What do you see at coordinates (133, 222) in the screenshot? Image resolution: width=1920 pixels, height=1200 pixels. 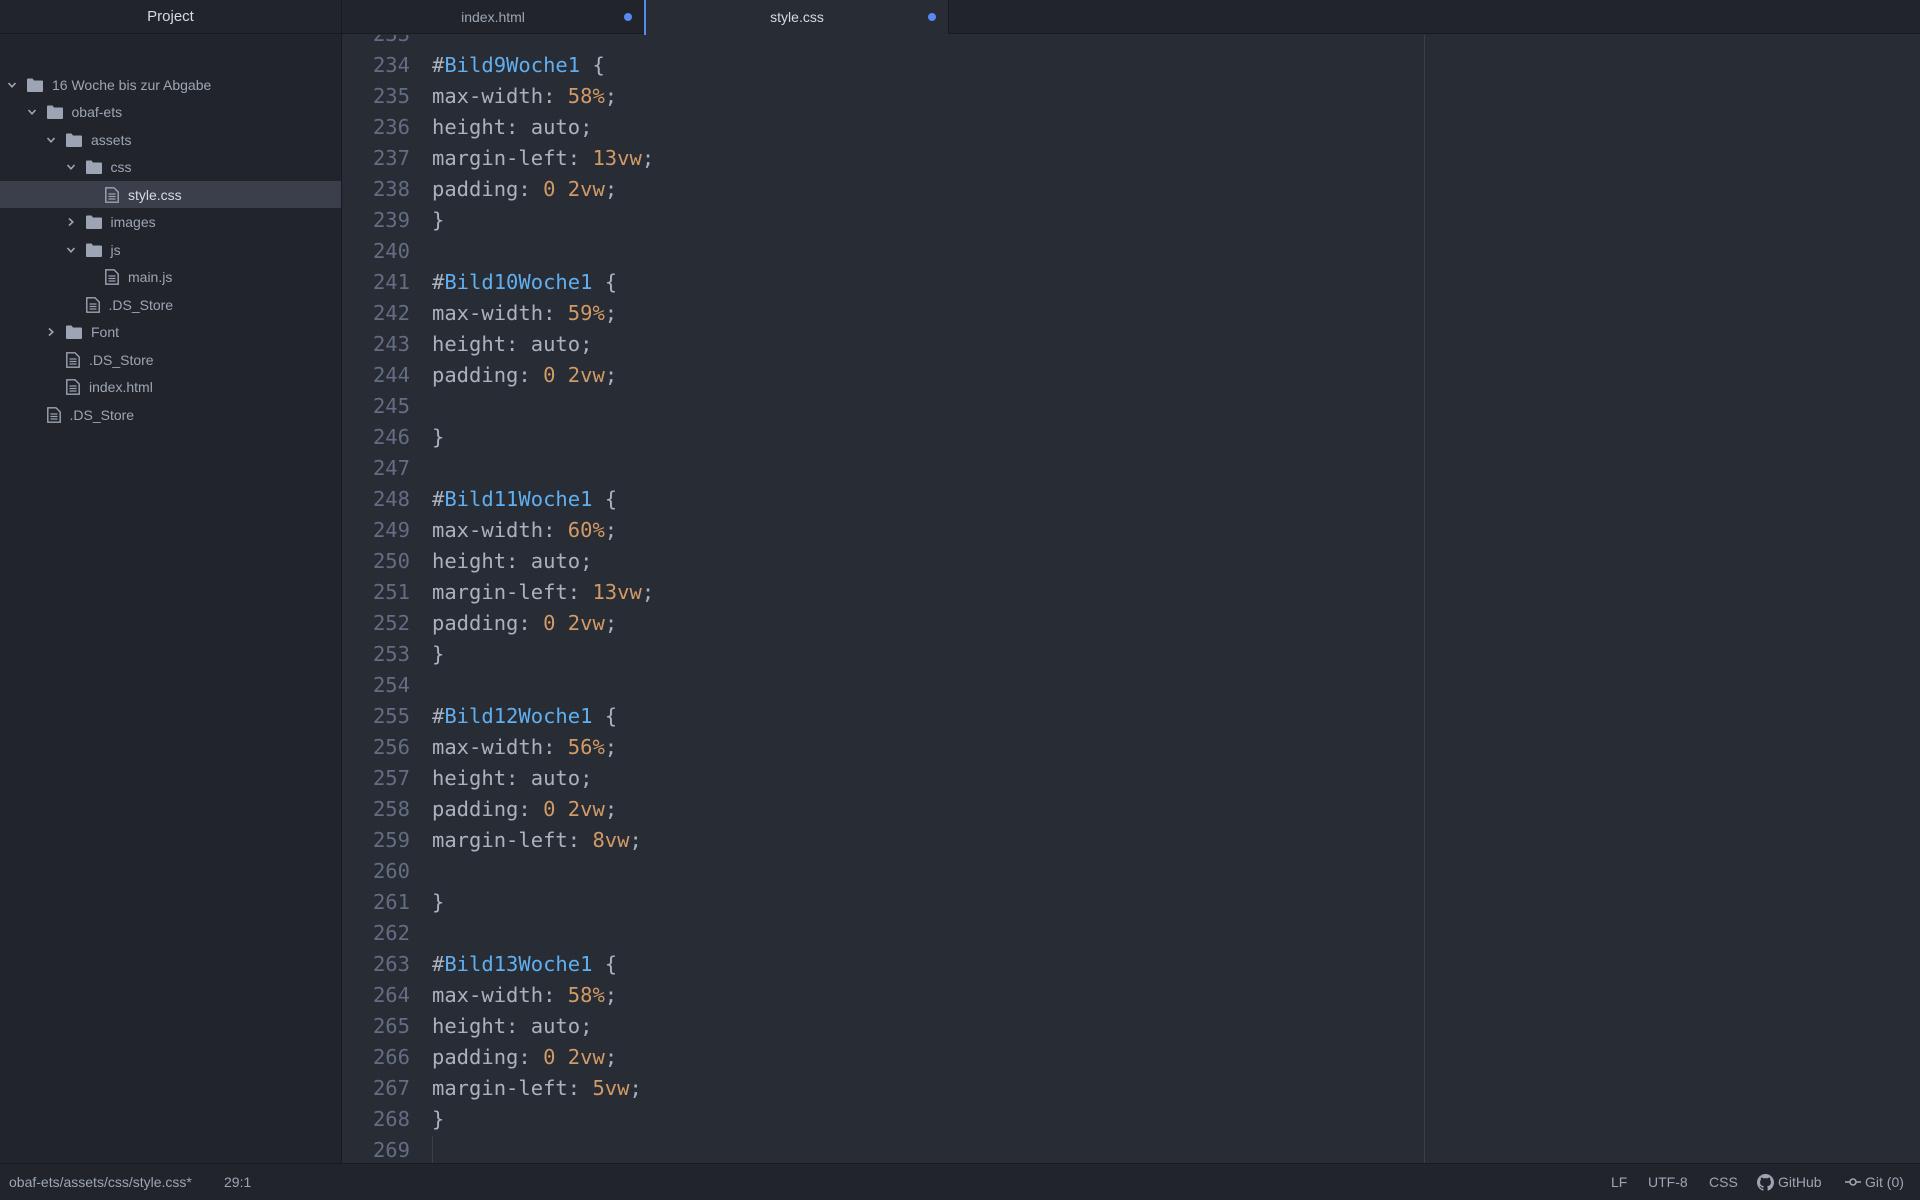 I see `tree-item-label: images` at bounding box center [133, 222].